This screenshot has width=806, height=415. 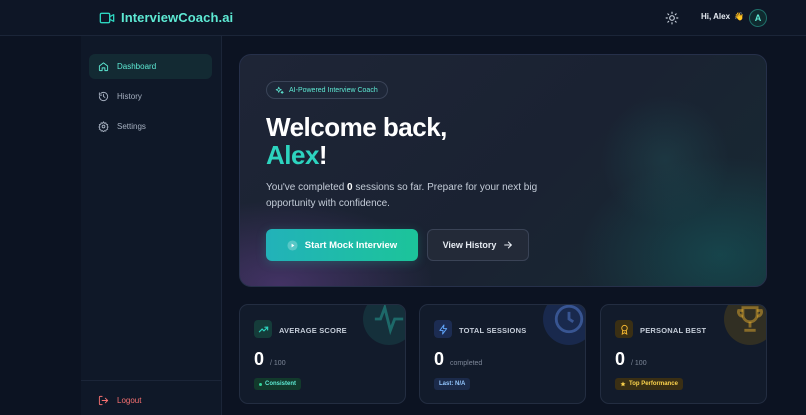 I want to click on greeting-text: Hi, Alex, so click(x=716, y=16).